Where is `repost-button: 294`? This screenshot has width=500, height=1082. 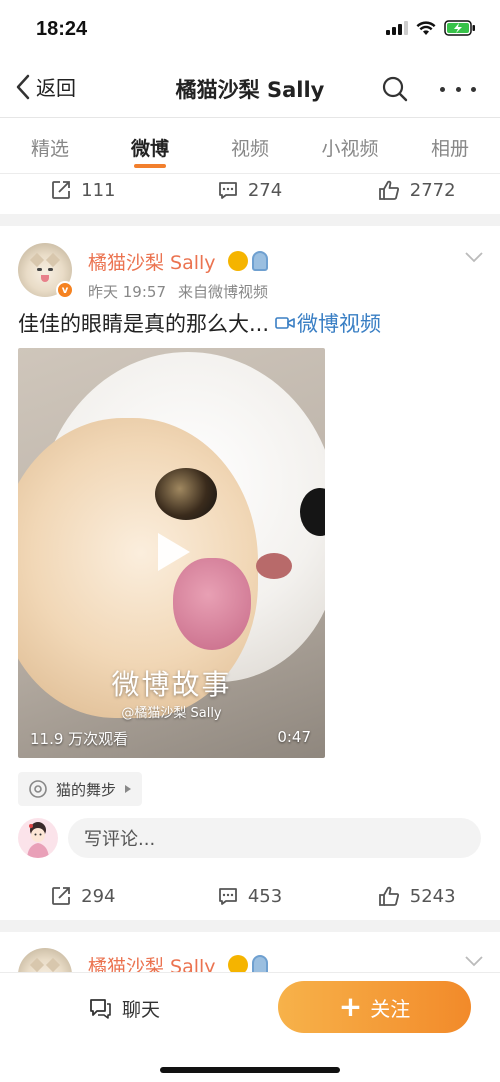 repost-button: 294 is located at coordinates (83, 896).